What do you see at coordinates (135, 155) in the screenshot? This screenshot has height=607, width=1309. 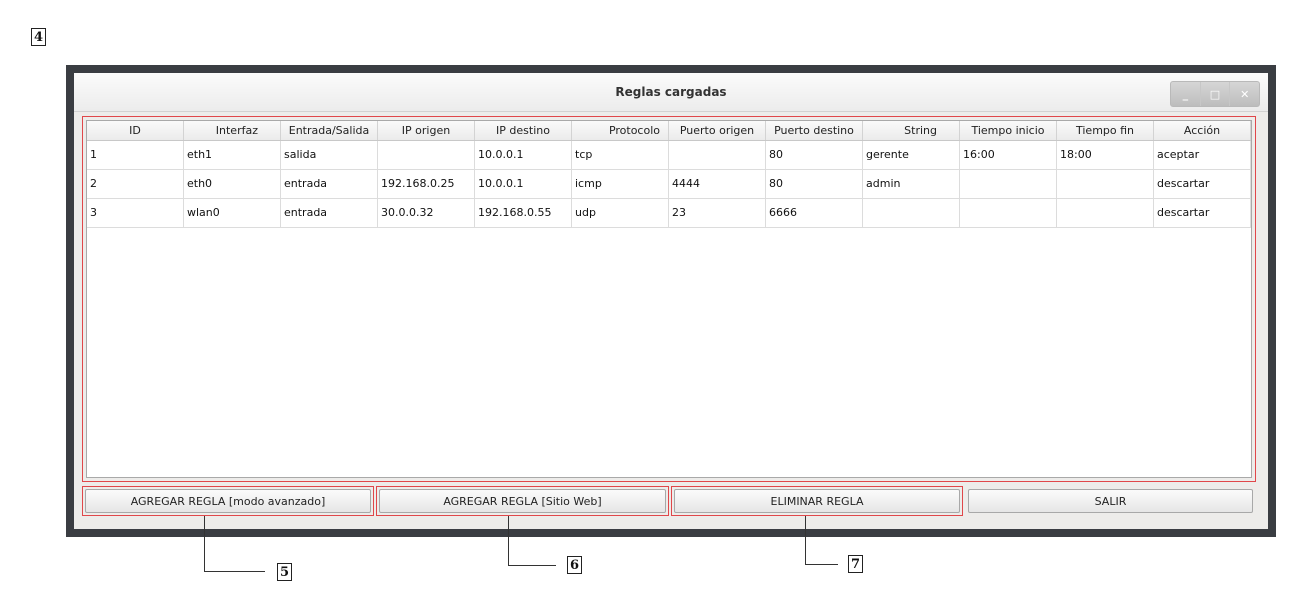 I see `cell-id: 1` at bounding box center [135, 155].